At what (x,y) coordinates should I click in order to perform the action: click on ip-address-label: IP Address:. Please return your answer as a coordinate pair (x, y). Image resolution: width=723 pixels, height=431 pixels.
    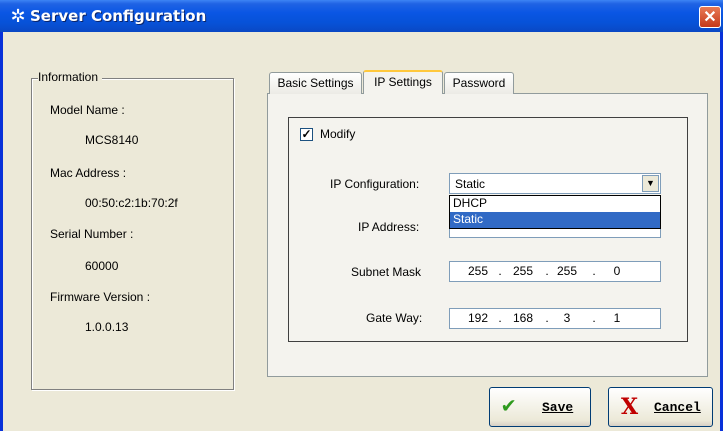
    Looking at the image, I should click on (389, 227).